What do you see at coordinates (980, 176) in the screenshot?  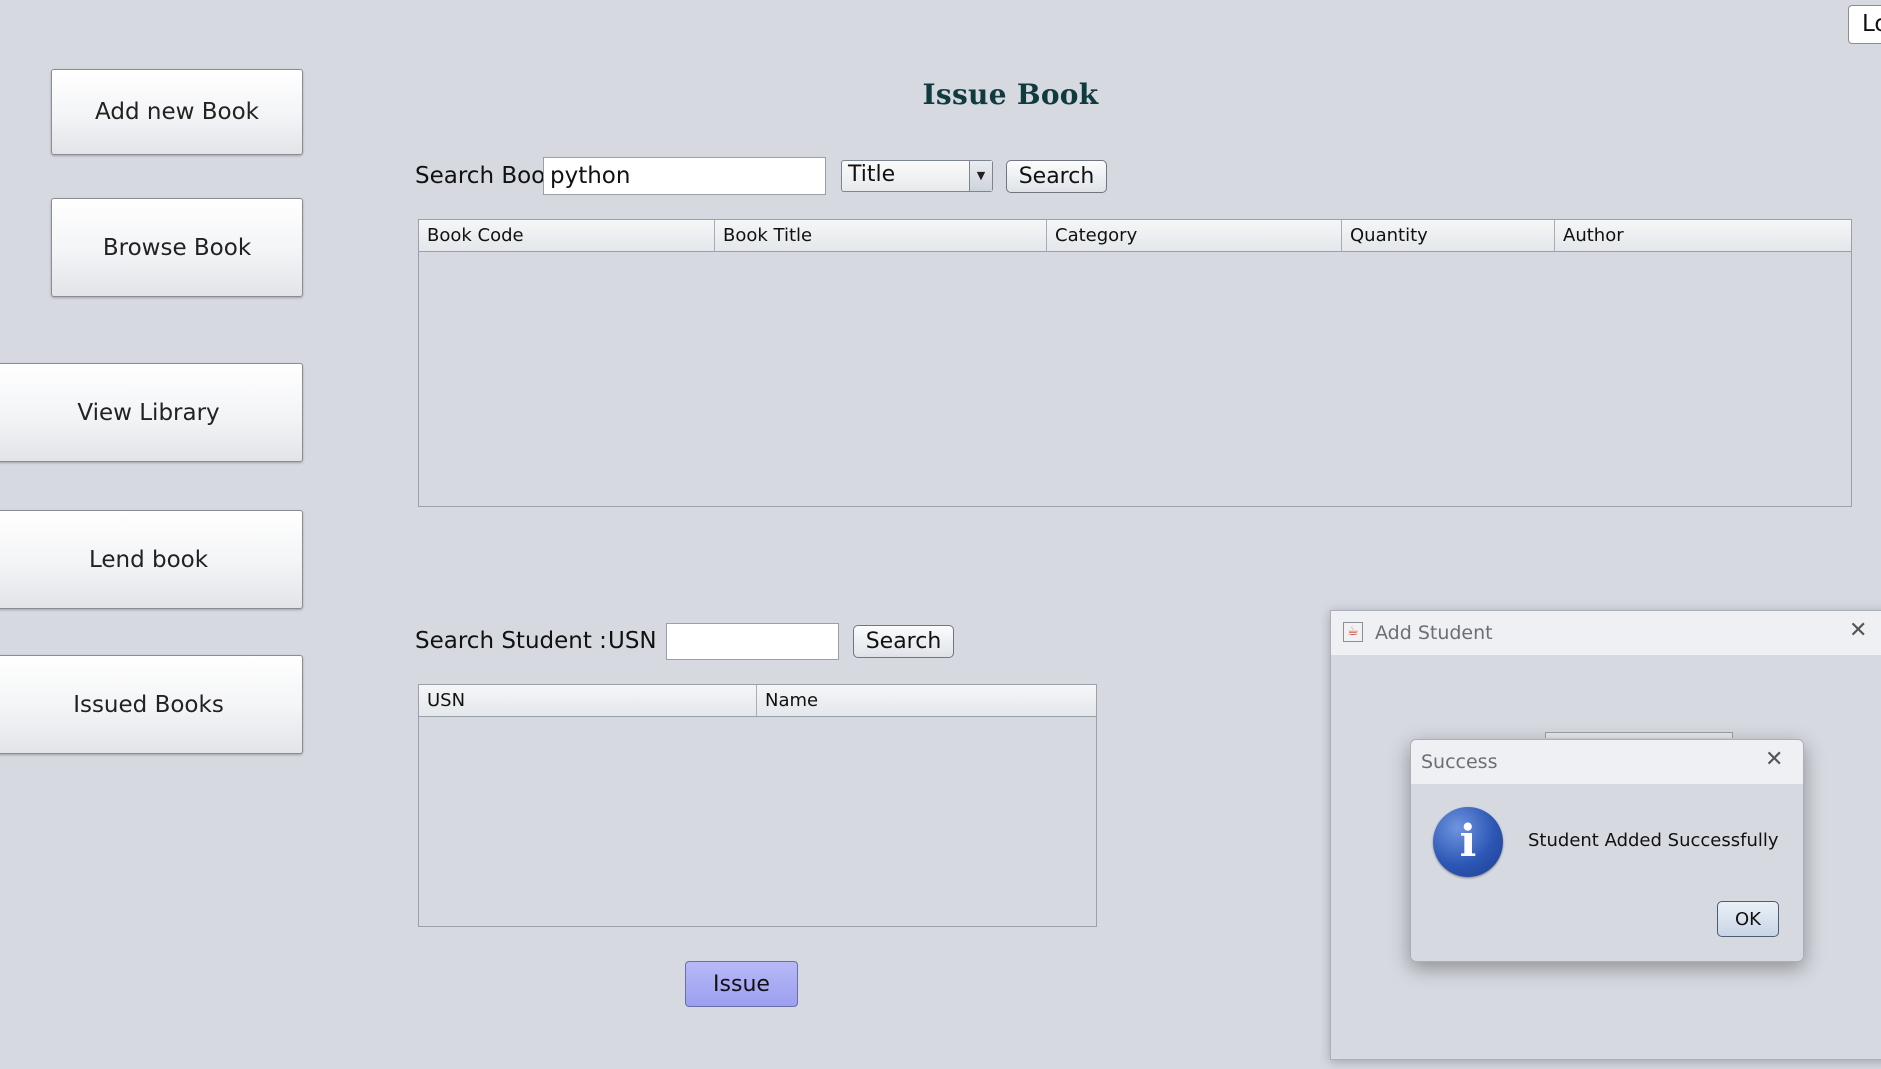 I see `chevron-down-icon: ▼` at bounding box center [980, 176].